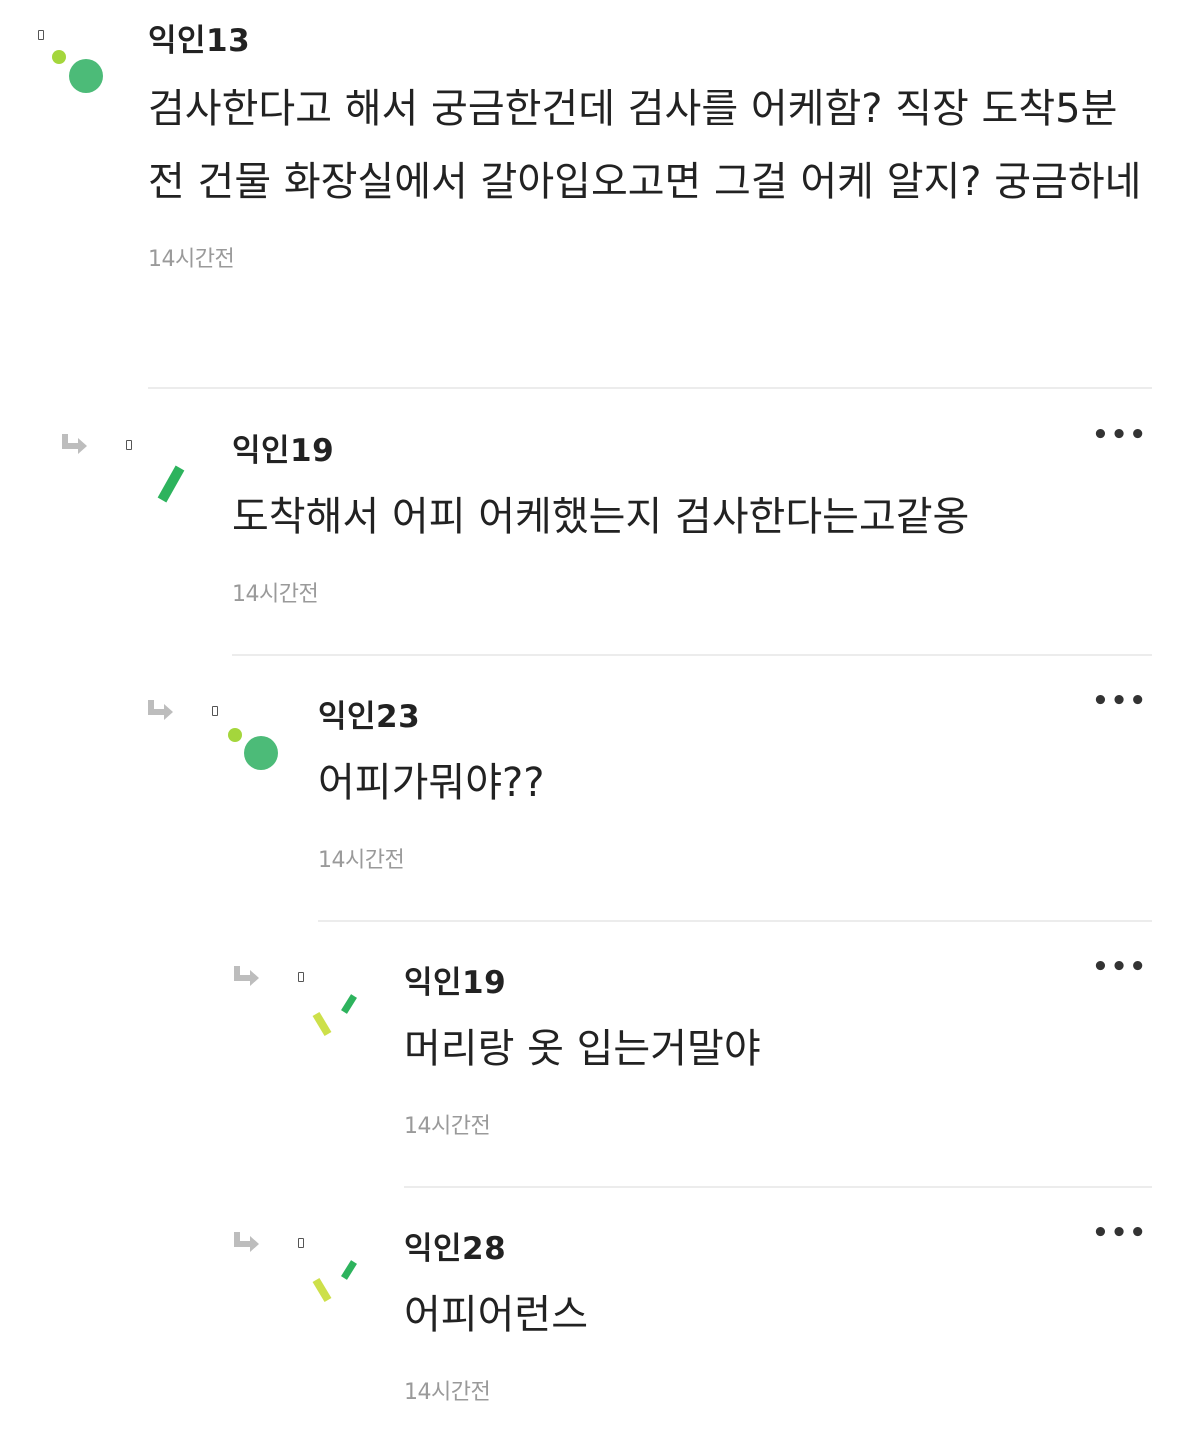 The width and height of the screenshot is (1179, 1454). Describe the element at coordinates (735, 715) in the screenshot. I see `comment-author: 익인23` at that location.